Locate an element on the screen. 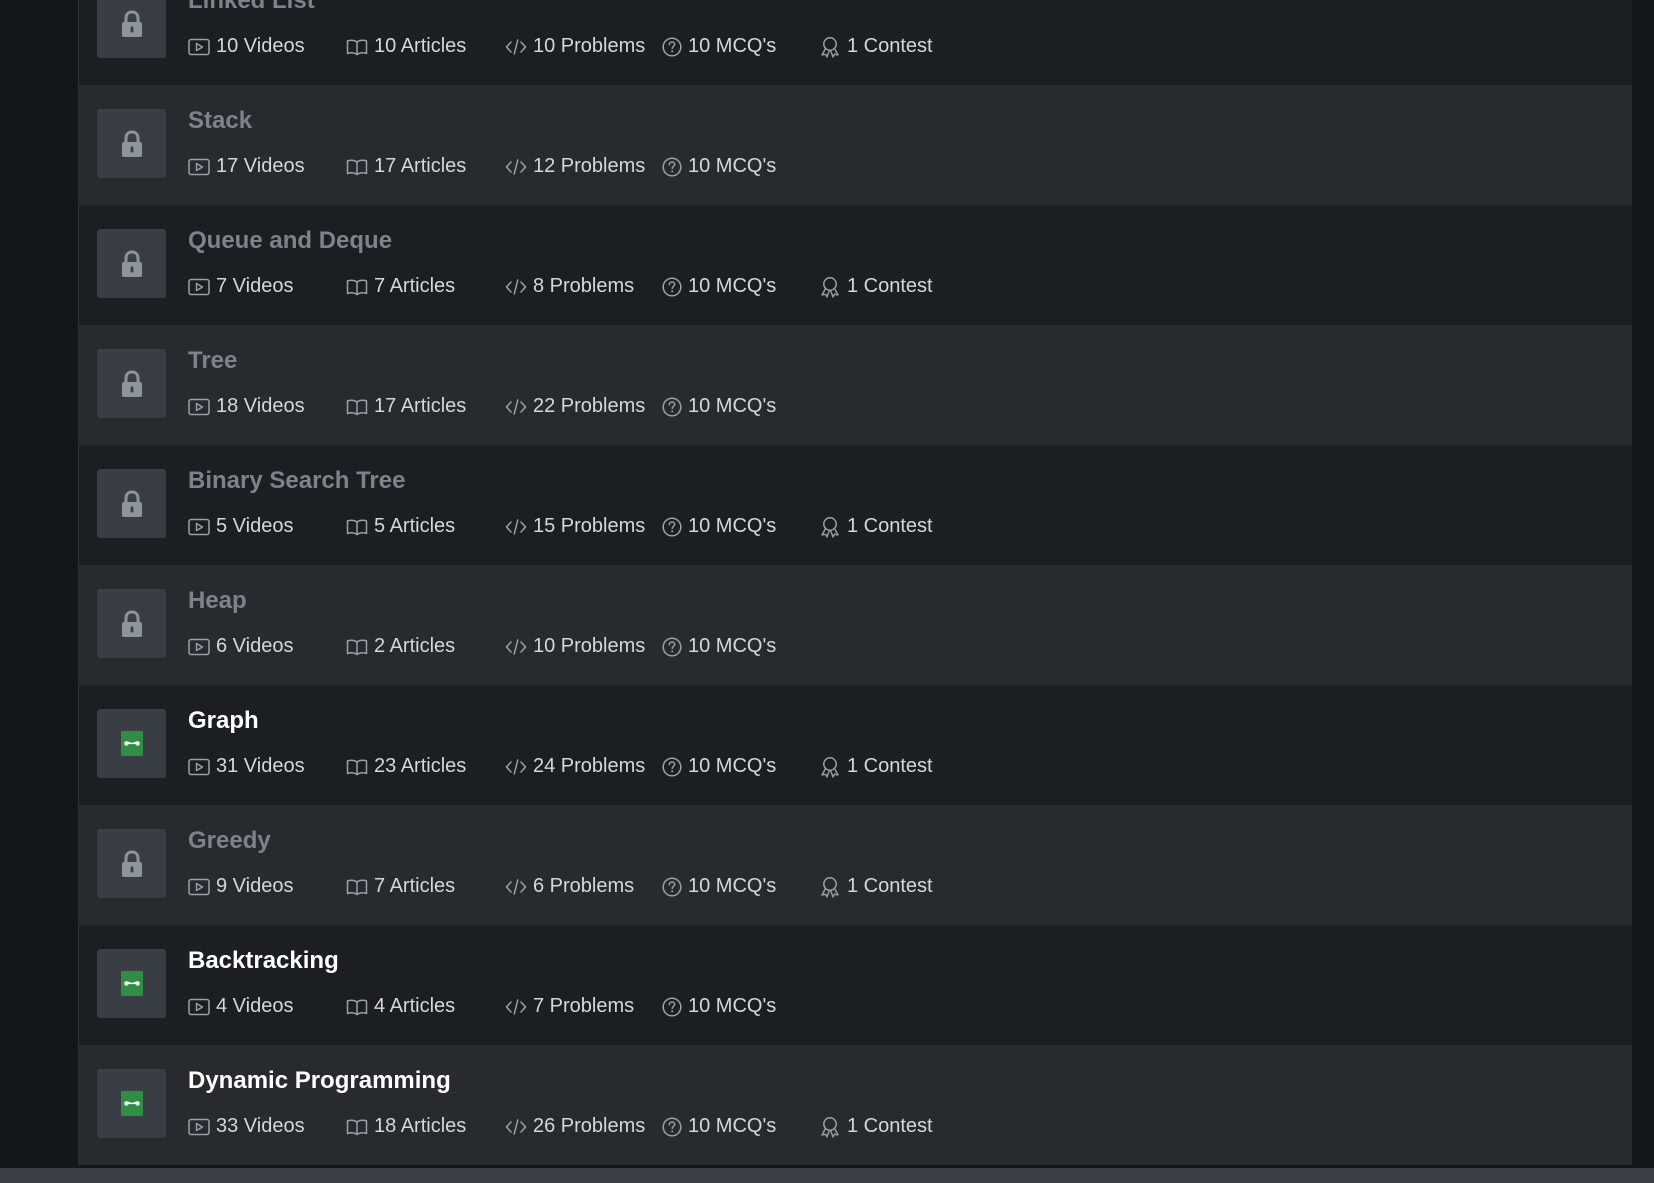 The image size is (1654, 1183). videos-count: 33 Videos is located at coordinates (246, 1126).